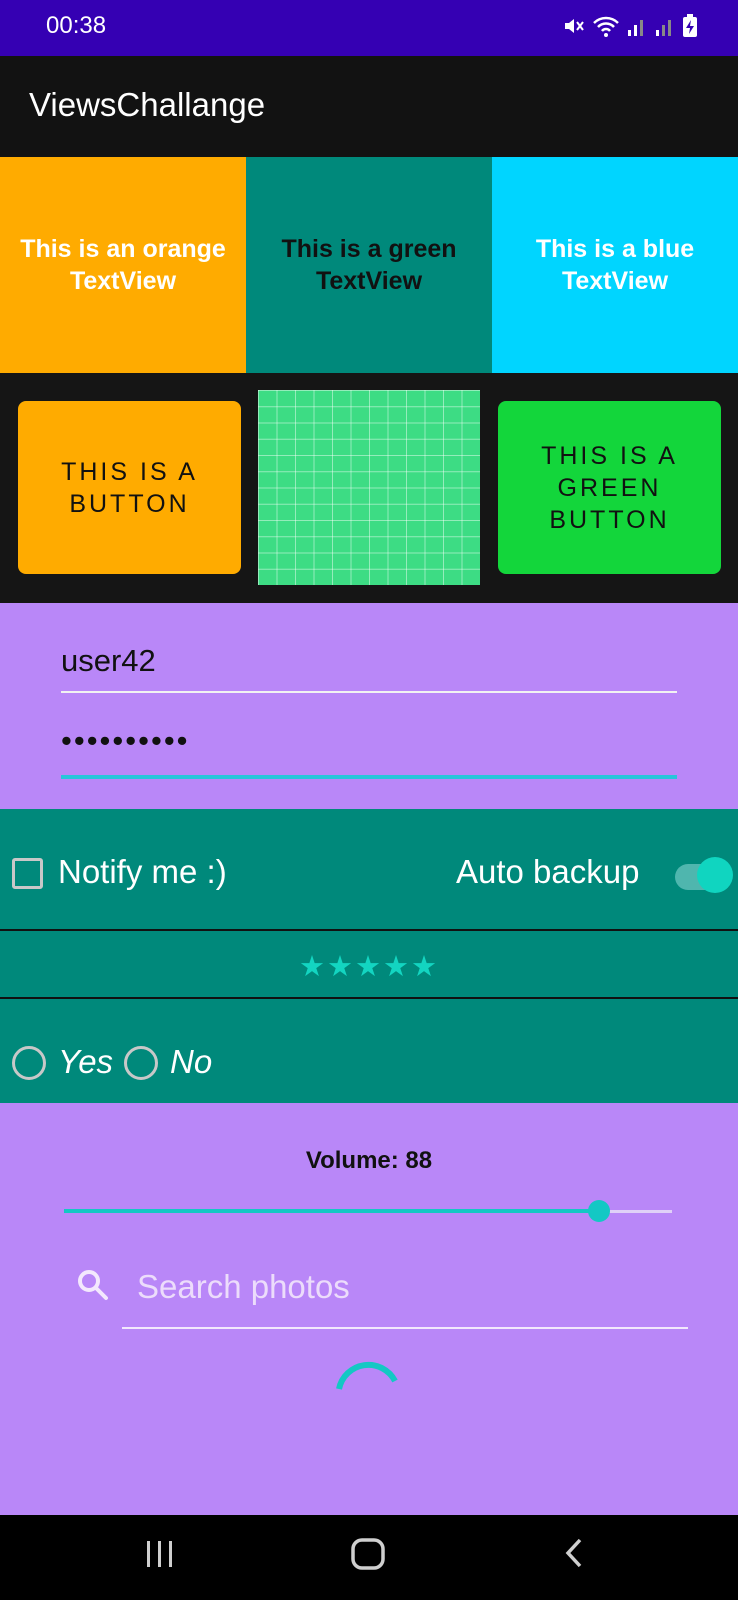  I want to click on volume-seekbar-progress, so click(332, 1211).